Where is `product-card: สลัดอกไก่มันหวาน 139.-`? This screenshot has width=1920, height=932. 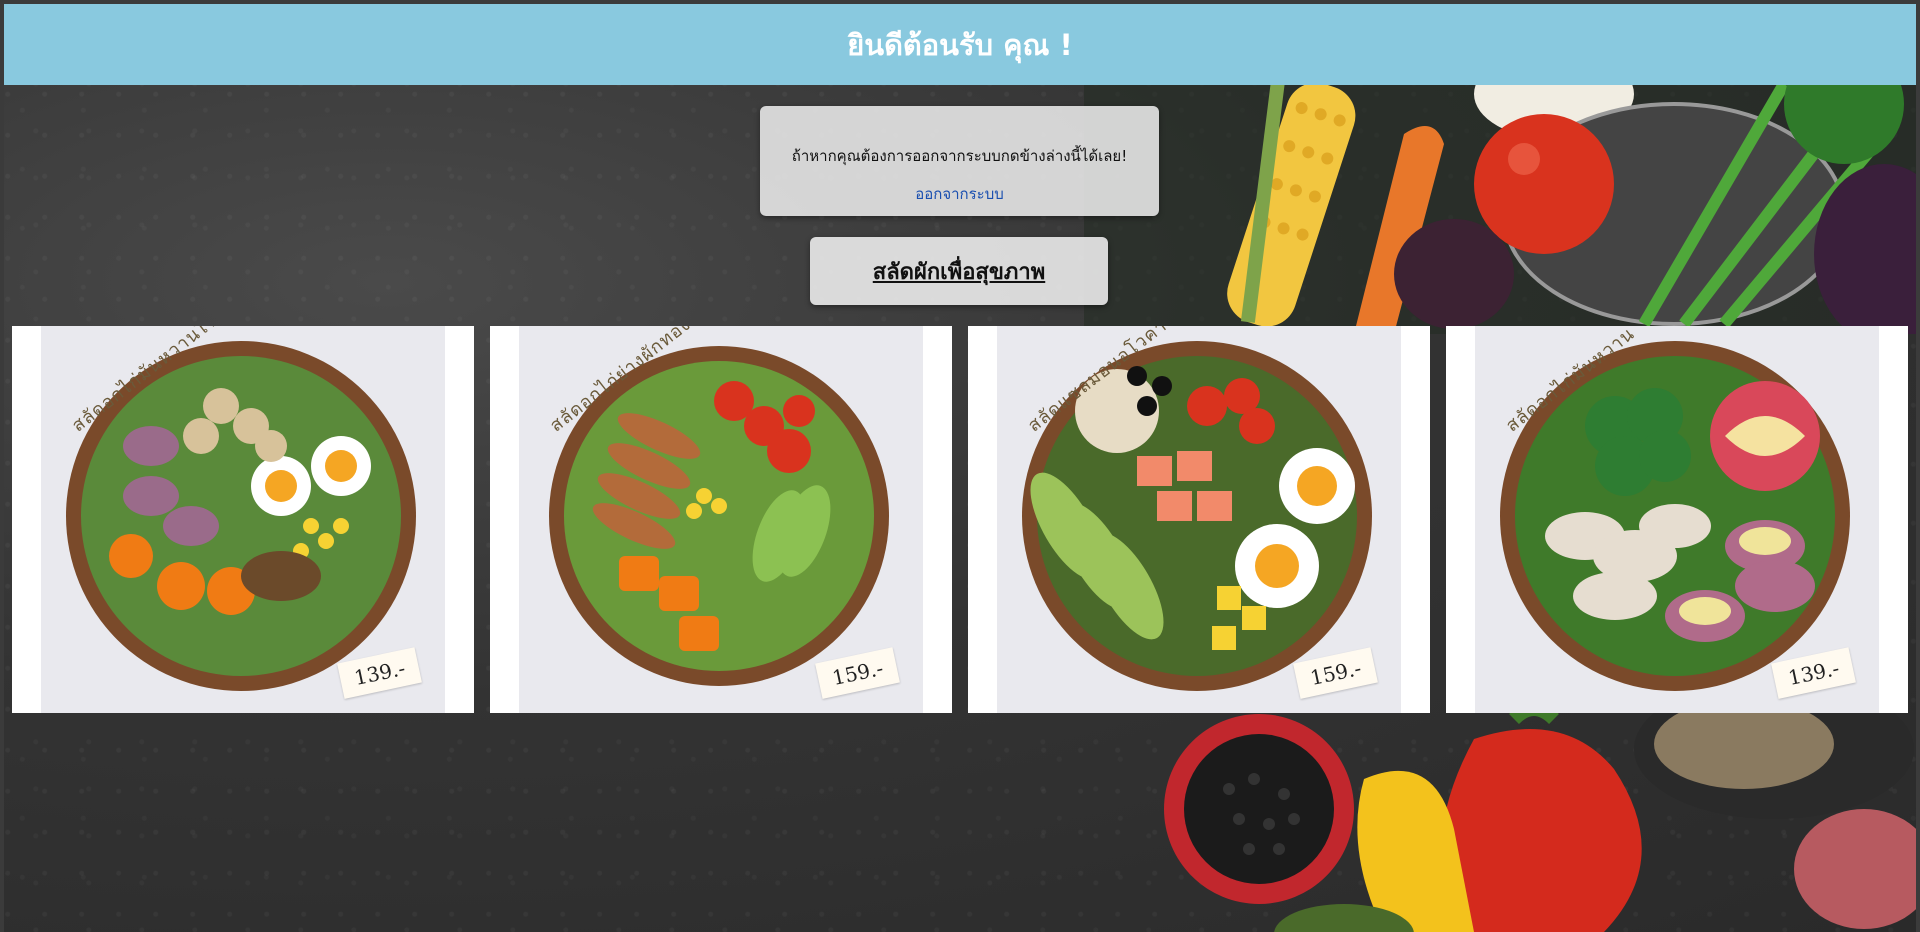
product-card: สลัดอกไก่มันหวาน 139.- is located at coordinates (1677, 519).